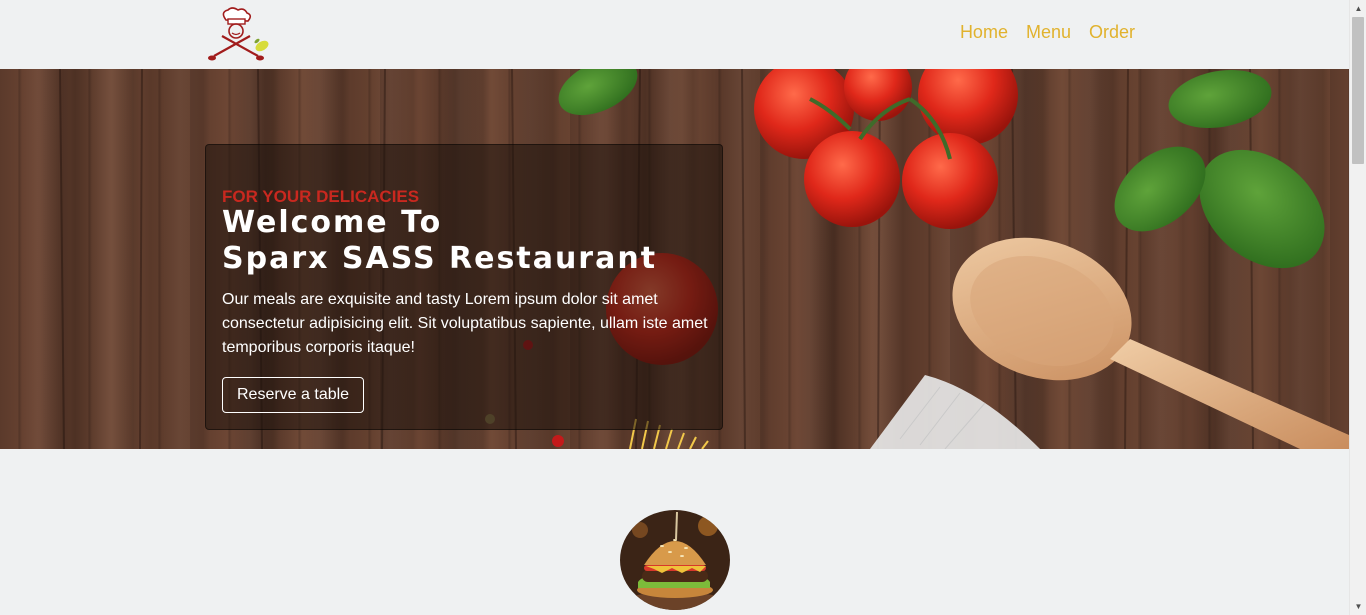 Image resolution: width=1366 pixels, height=615 pixels. I want to click on chef-logo-icon, so click(238, 34).